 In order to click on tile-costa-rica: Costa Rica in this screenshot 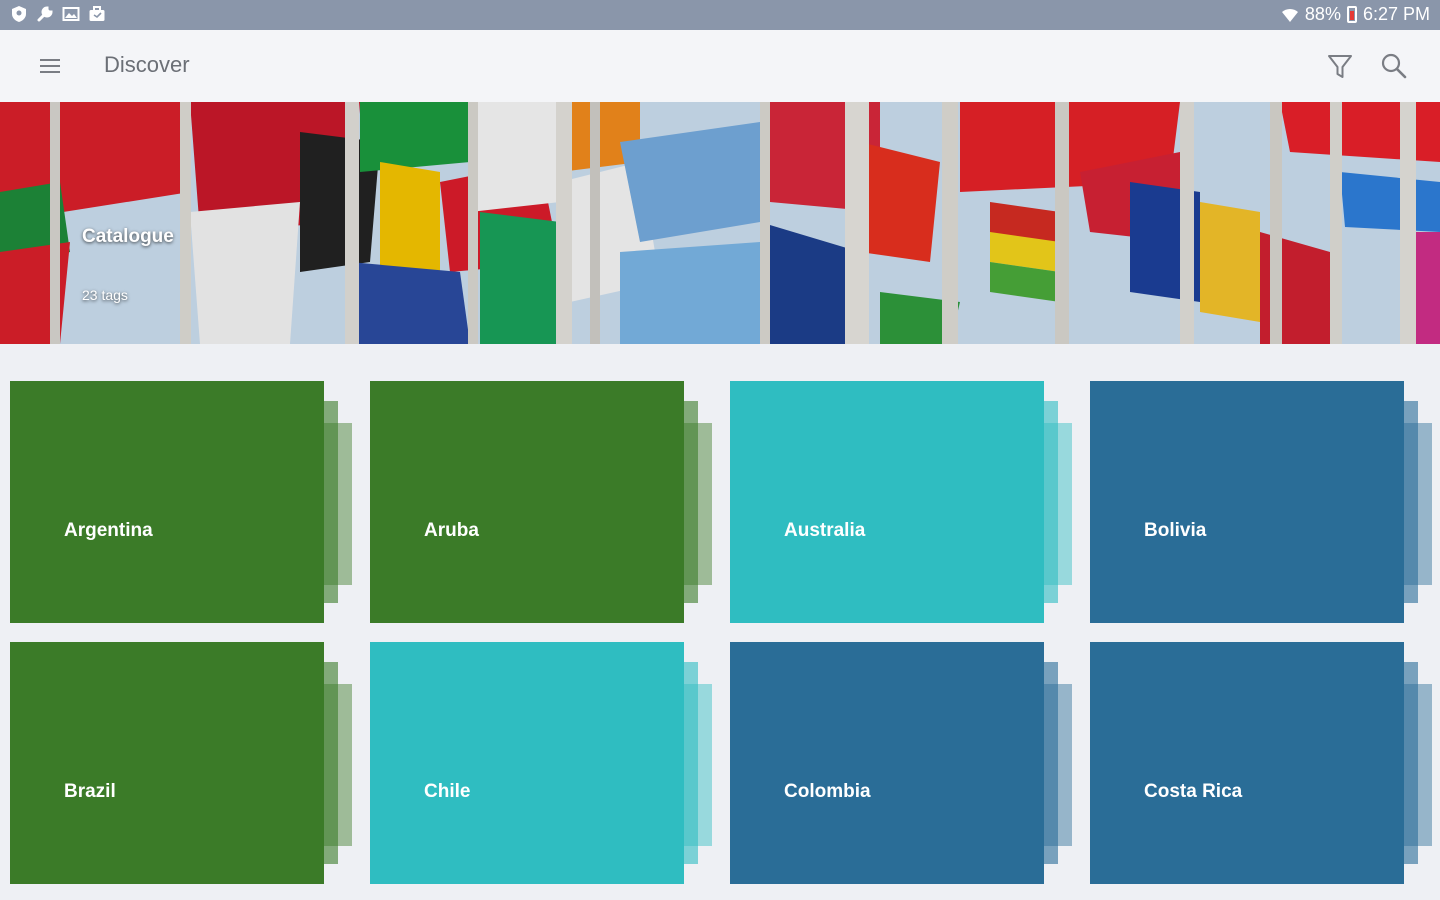, I will do `click(1261, 763)`.